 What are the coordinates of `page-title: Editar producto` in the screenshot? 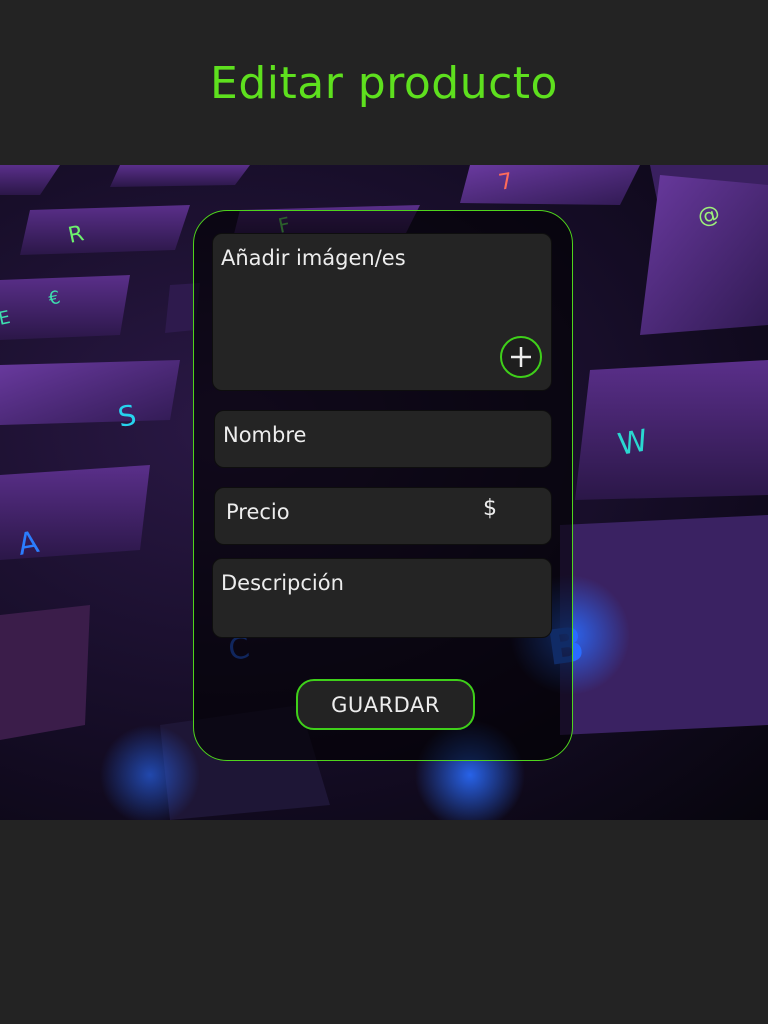 It's located at (384, 83).